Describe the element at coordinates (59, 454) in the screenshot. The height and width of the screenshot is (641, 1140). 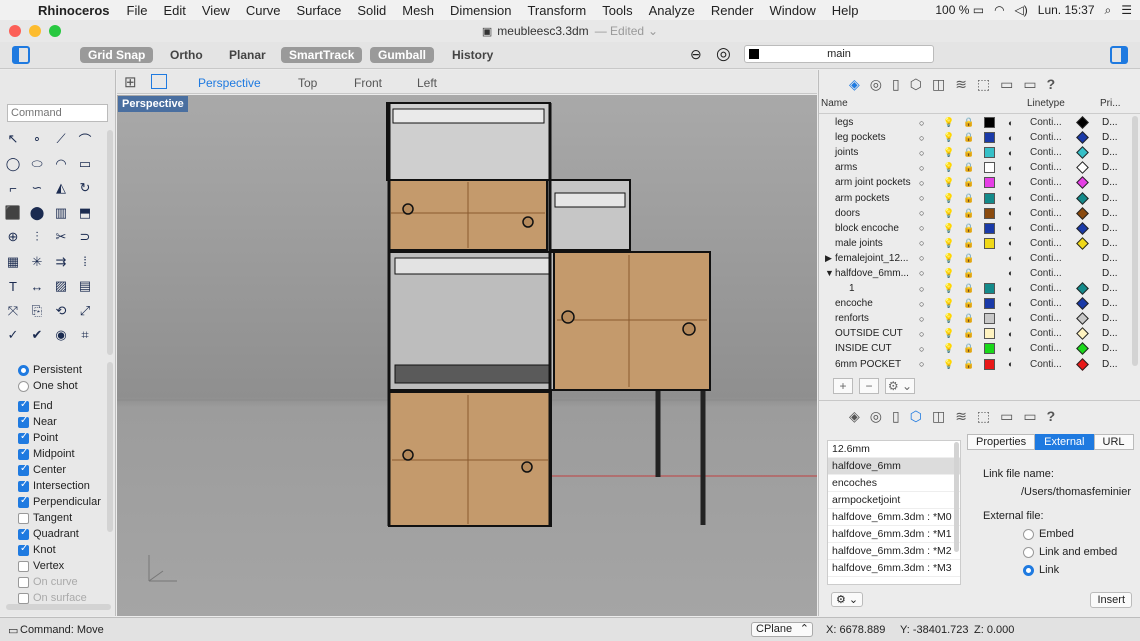
I see `osnap-midpoint: Midpoint` at that location.